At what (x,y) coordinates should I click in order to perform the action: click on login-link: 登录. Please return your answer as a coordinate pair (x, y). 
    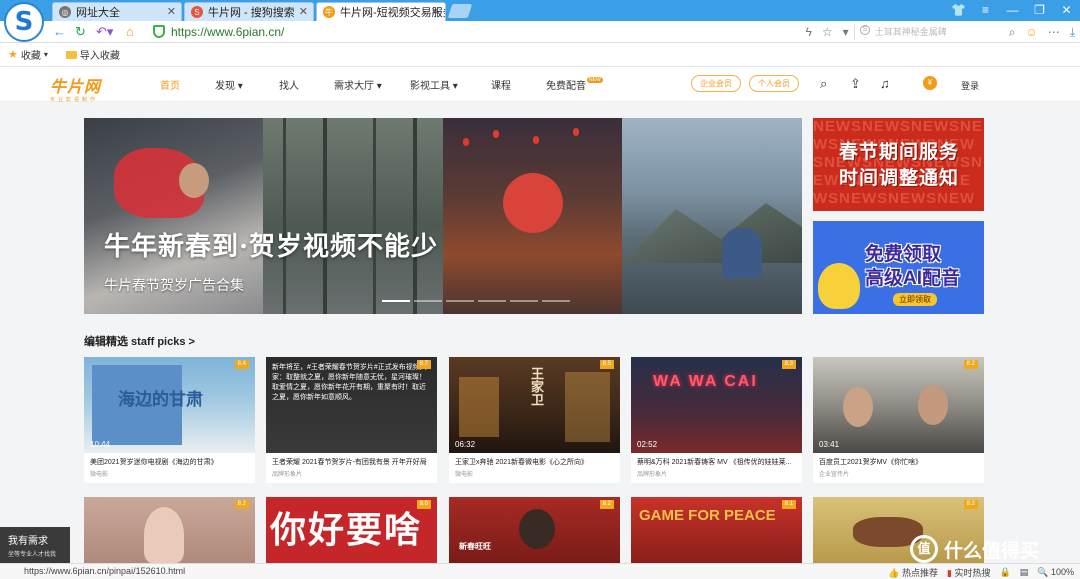
    Looking at the image, I should click on (970, 85).